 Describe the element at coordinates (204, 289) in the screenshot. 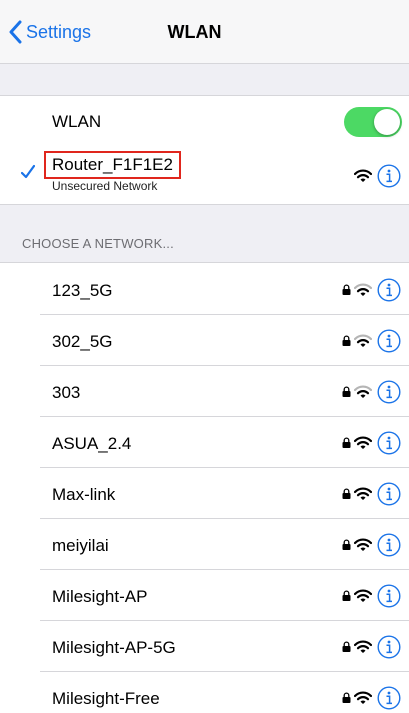

I see `network-list-item: 123_5G` at that location.